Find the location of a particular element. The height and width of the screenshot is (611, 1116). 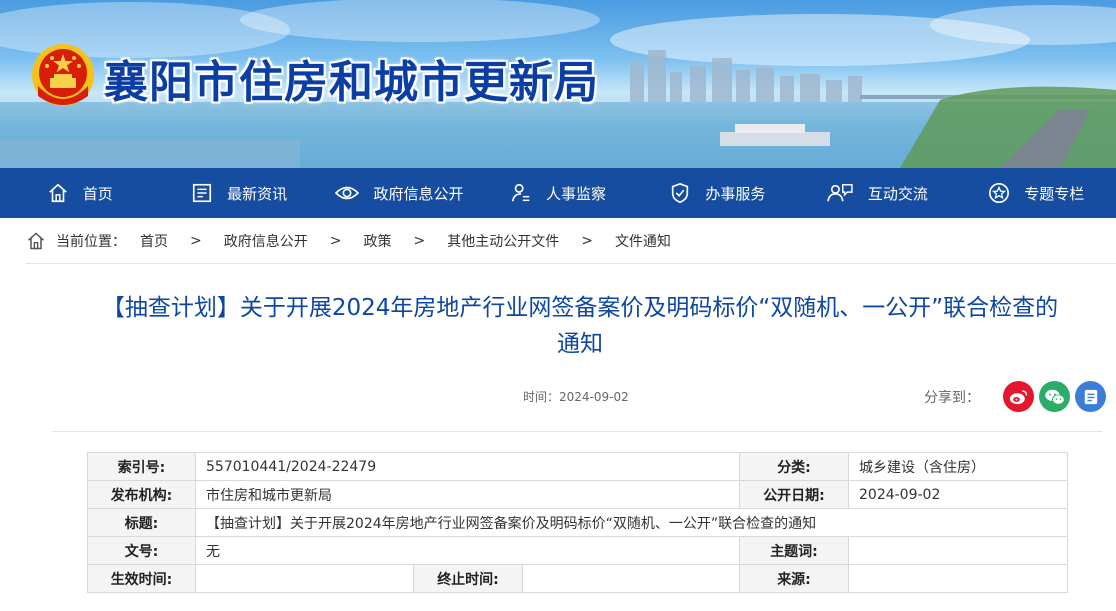

breadcrumb-link-home: 首页 is located at coordinates (154, 241).